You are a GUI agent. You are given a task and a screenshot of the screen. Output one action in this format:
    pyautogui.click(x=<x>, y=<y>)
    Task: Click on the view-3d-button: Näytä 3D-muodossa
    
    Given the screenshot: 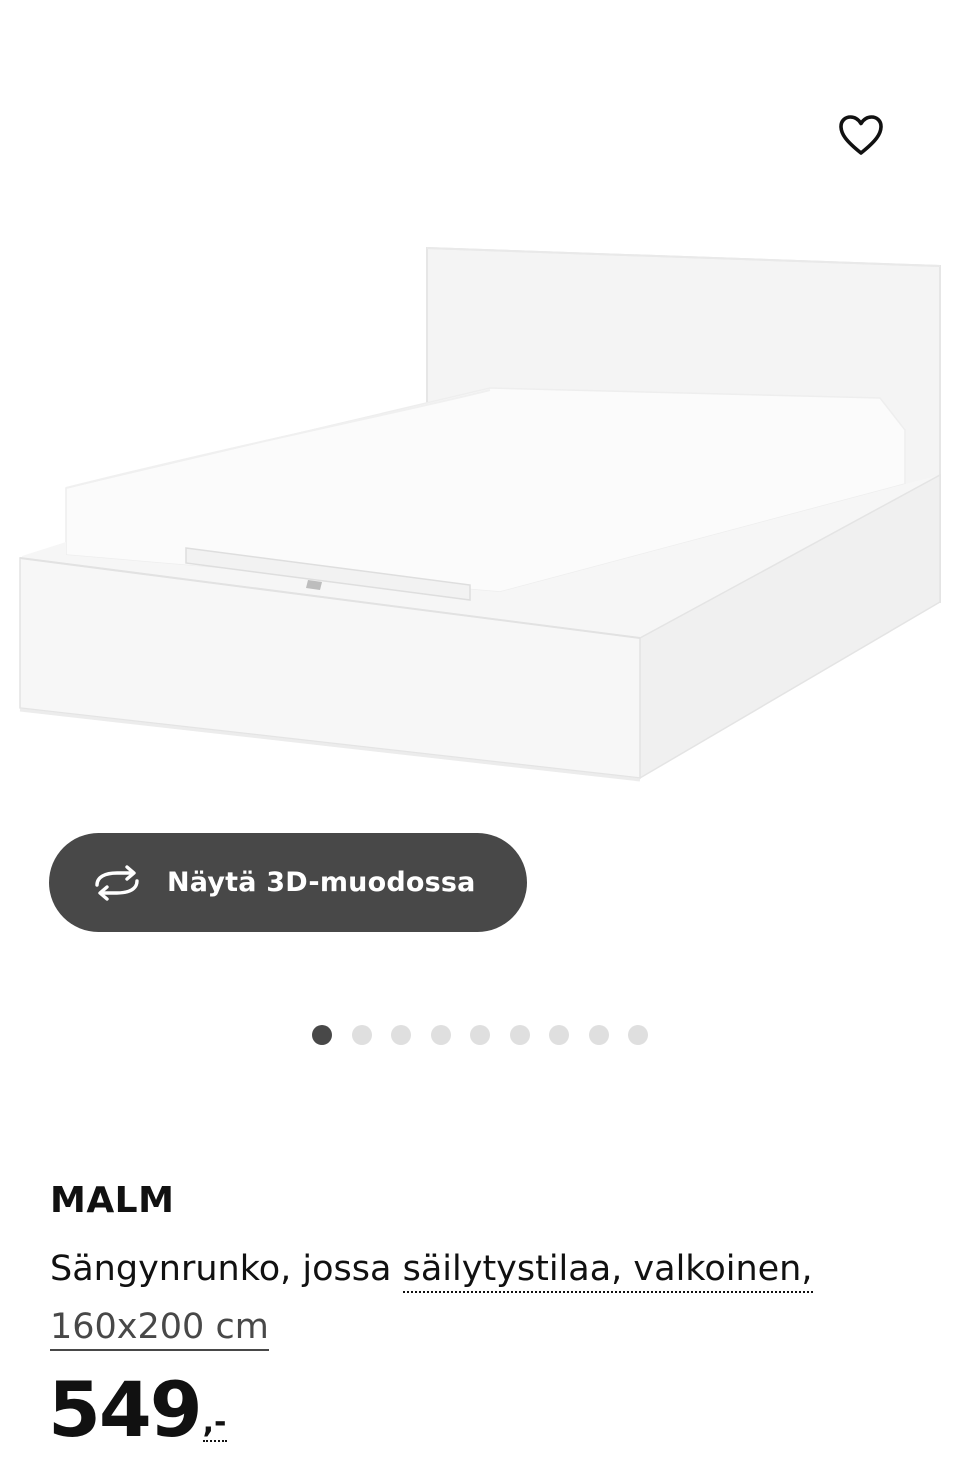 What is the action you would take?
    pyautogui.click(x=288, y=882)
    